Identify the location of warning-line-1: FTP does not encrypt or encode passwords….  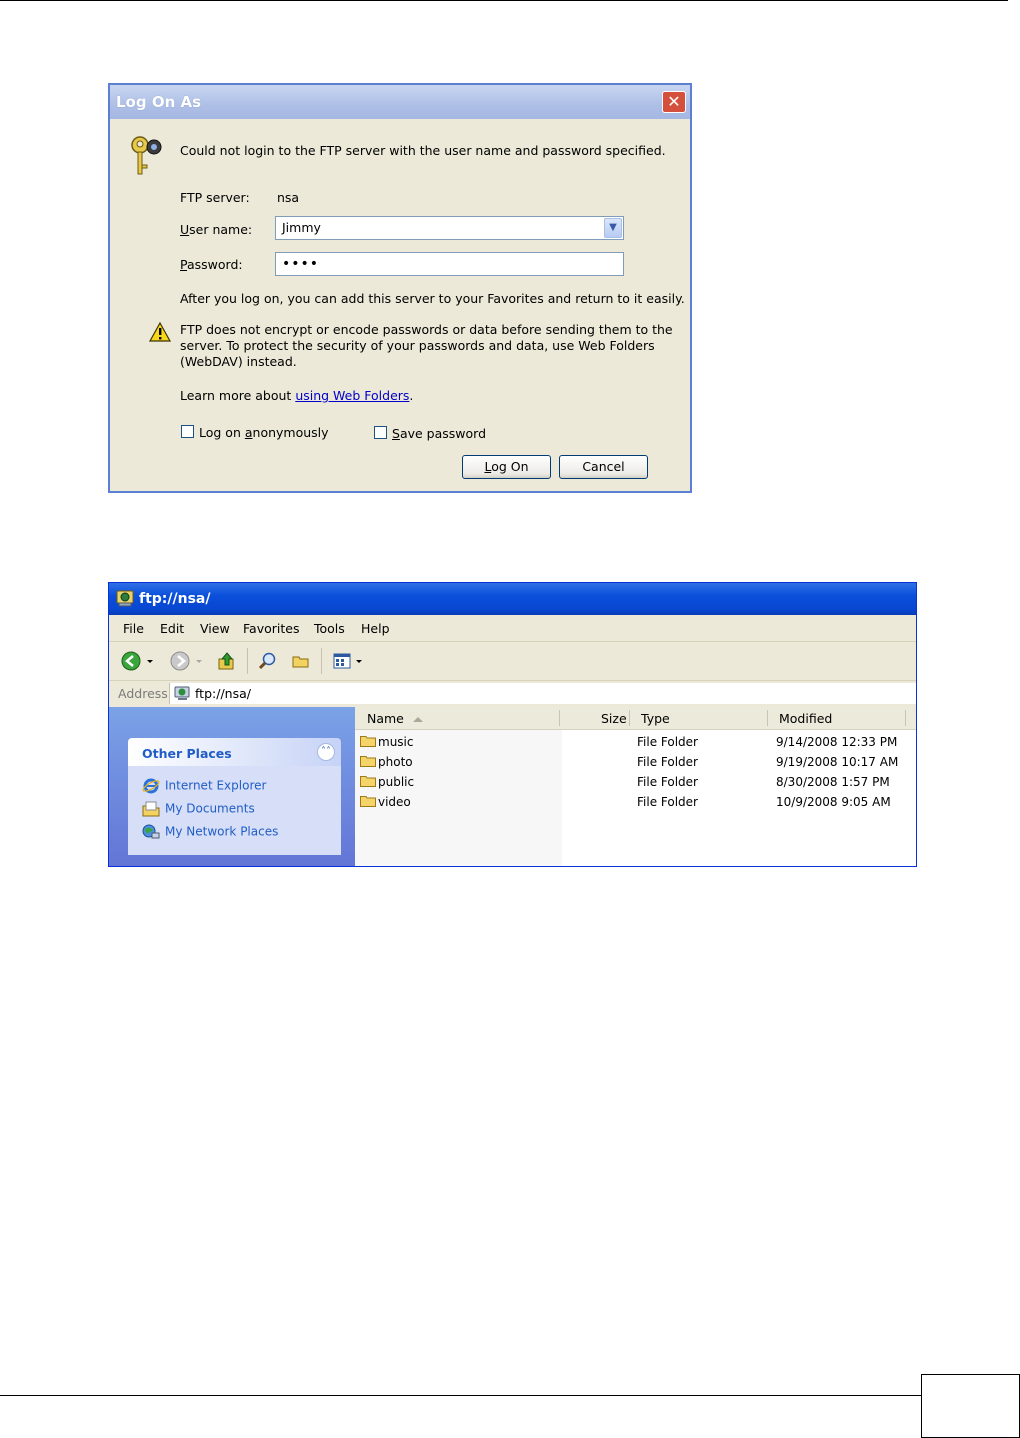
(426, 329).